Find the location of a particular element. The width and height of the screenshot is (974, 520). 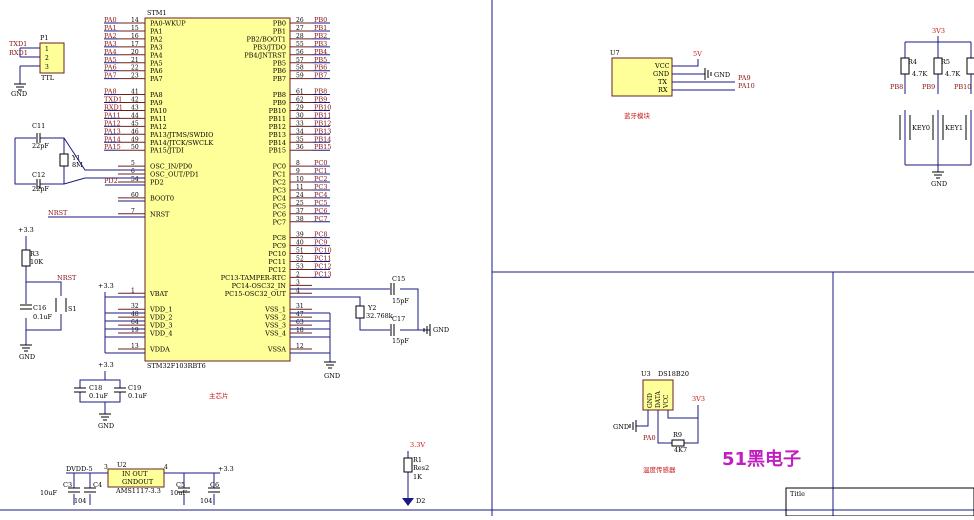

c5-value: 10uF is located at coordinates (178, 493).